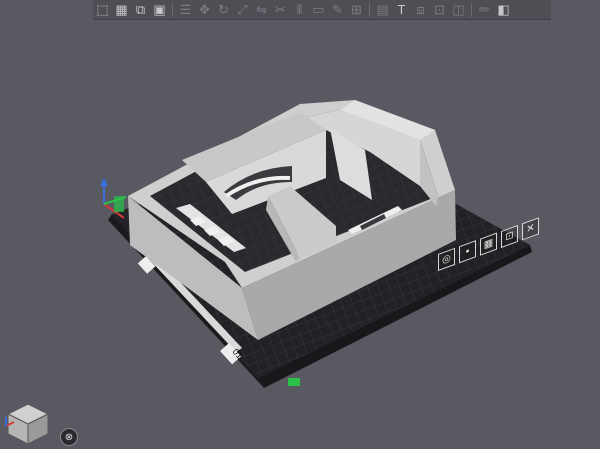  I want to click on arrange-plate-icon: ▦, so click(488, 244).